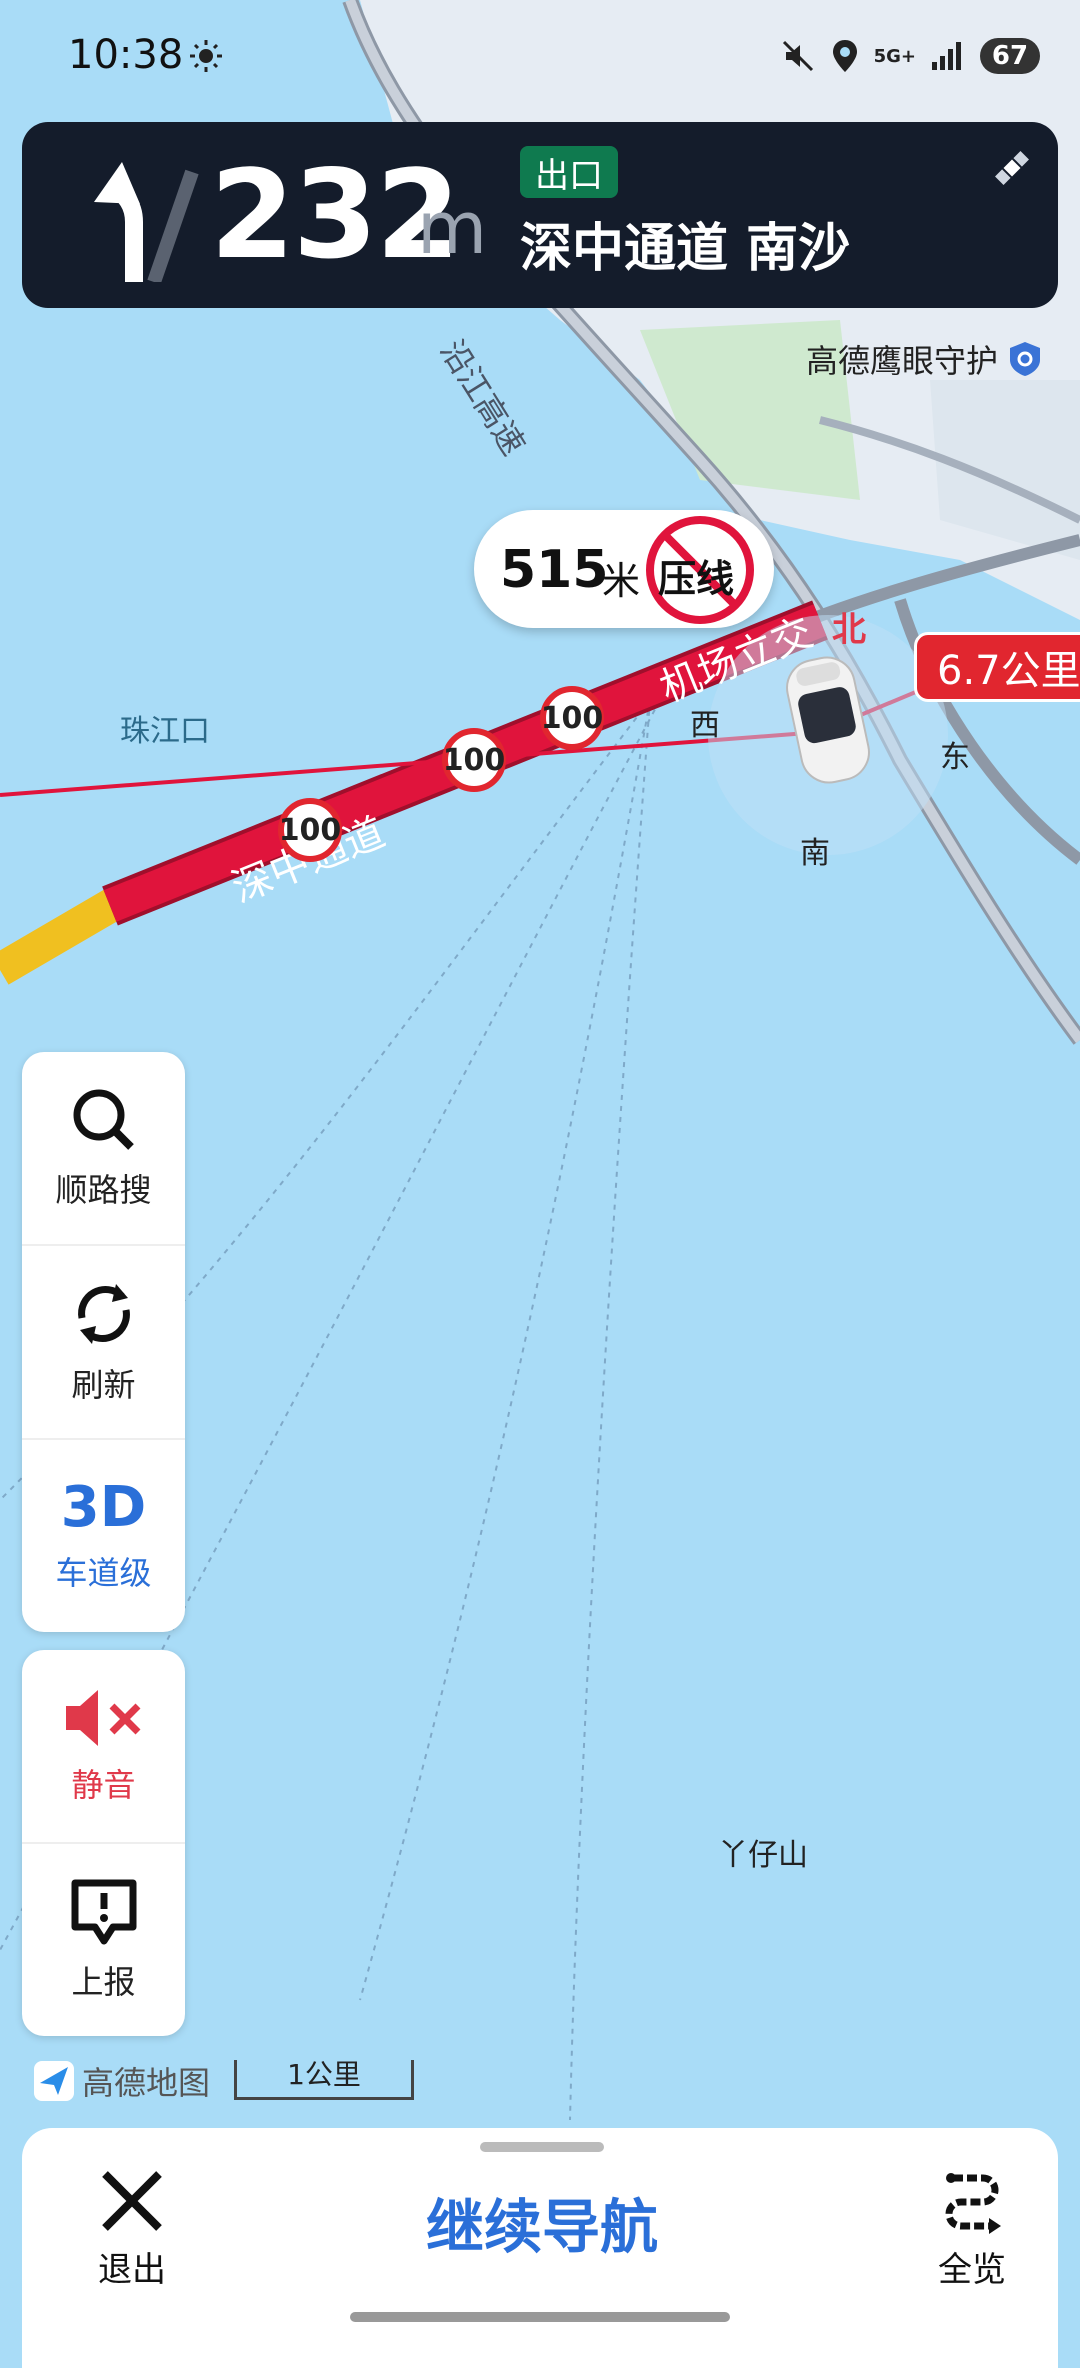 Image resolution: width=1080 pixels, height=2368 pixels. I want to click on amap-logo: 高德地图, so click(122, 2081).